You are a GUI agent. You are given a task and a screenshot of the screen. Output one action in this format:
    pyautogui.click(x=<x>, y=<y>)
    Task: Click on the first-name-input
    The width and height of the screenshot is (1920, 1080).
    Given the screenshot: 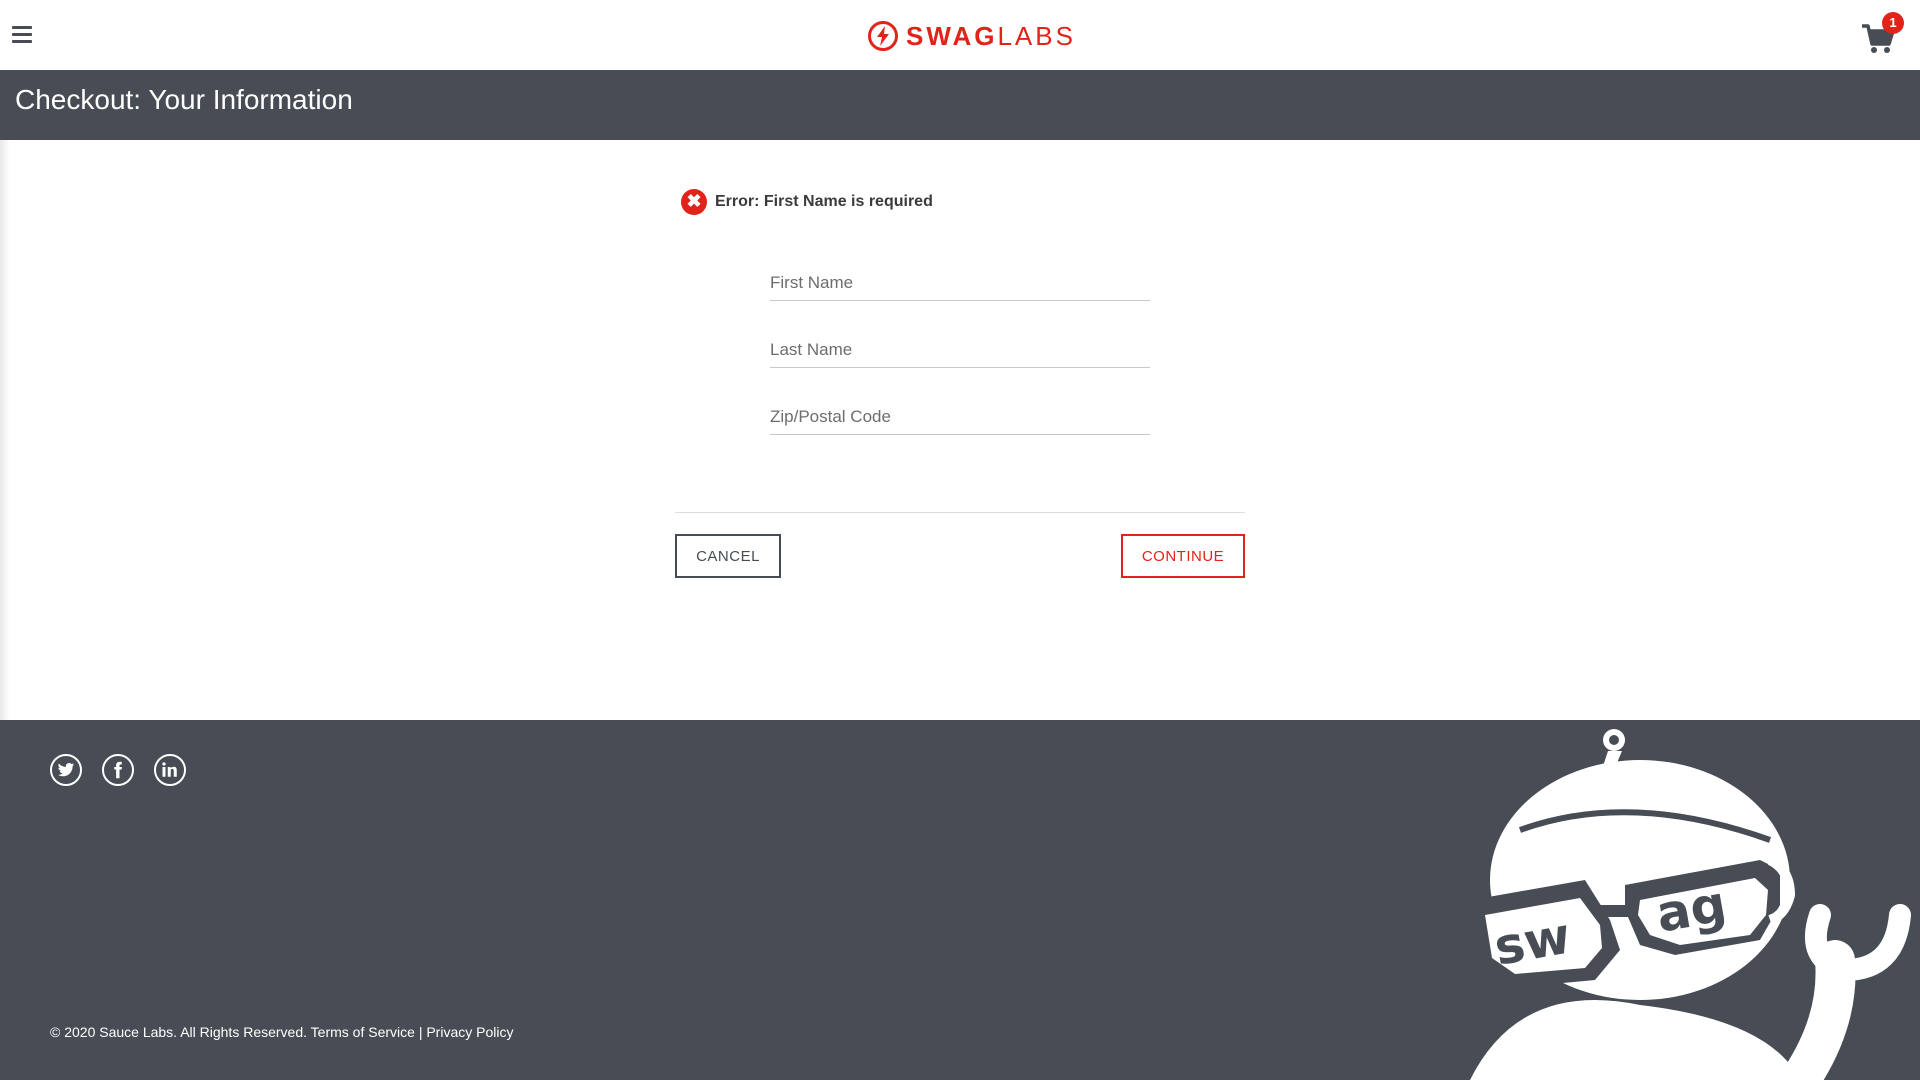 What is the action you would take?
    pyautogui.click(x=960, y=283)
    